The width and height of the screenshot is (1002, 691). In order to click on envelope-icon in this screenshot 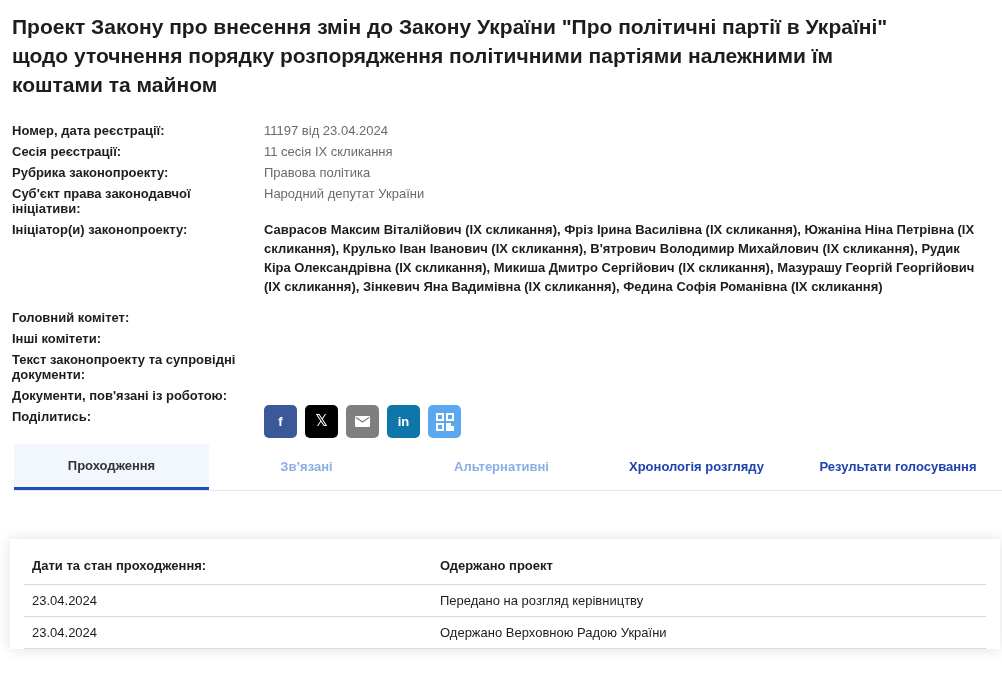, I will do `click(362, 421)`.